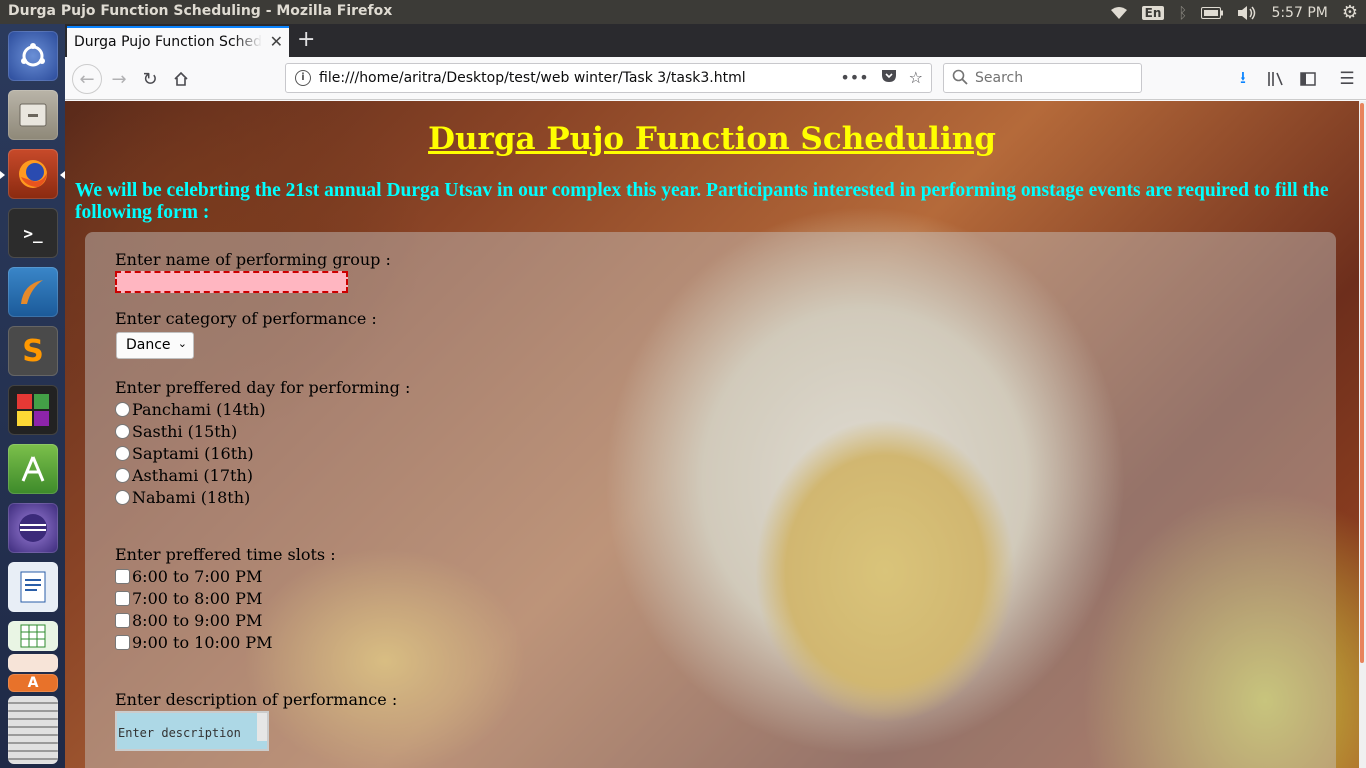 Image resolution: width=1366 pixels, height=768 pixels. I want to click on description-textarea: Enter description, so click(192, 731).